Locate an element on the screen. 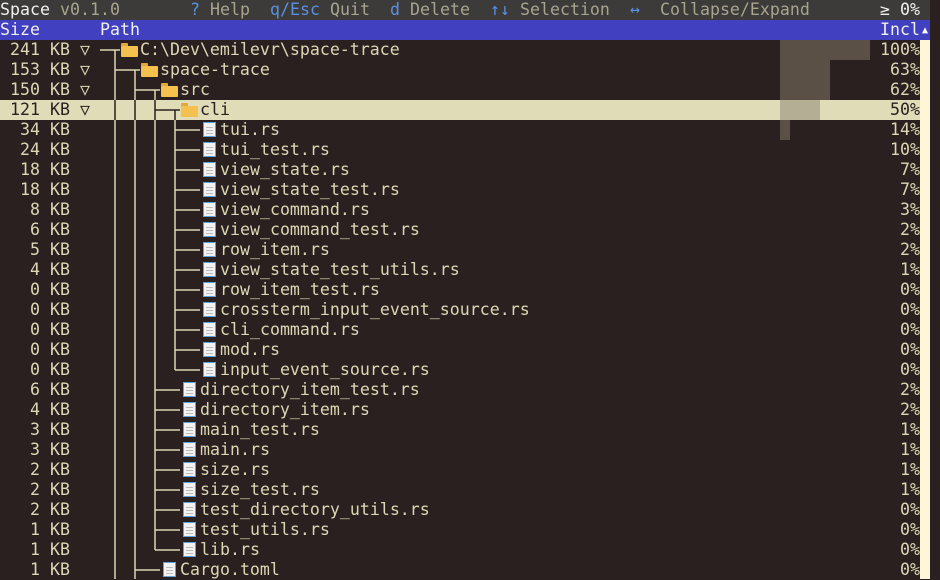 Image resolution: width=940 pixels, height=580 pixels. tree-lines is located at coordinates (150, 314).